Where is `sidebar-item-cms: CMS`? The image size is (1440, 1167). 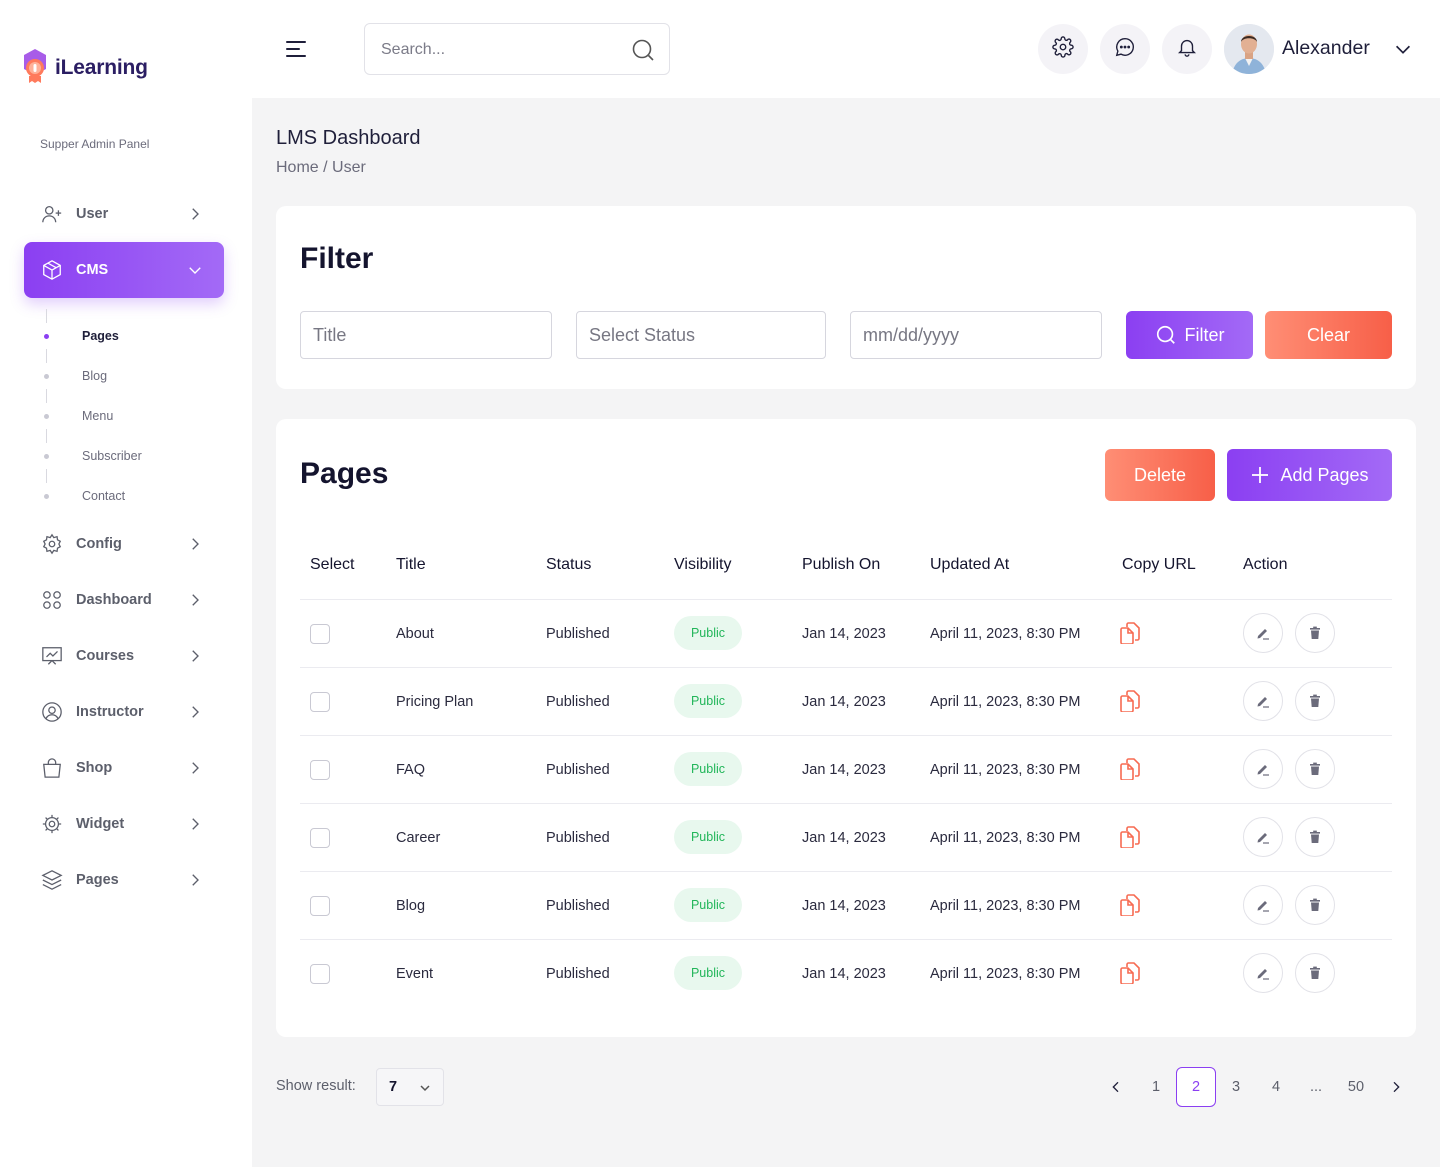
sidebar-item-cms: CMS is located at coordinates (124, 270).